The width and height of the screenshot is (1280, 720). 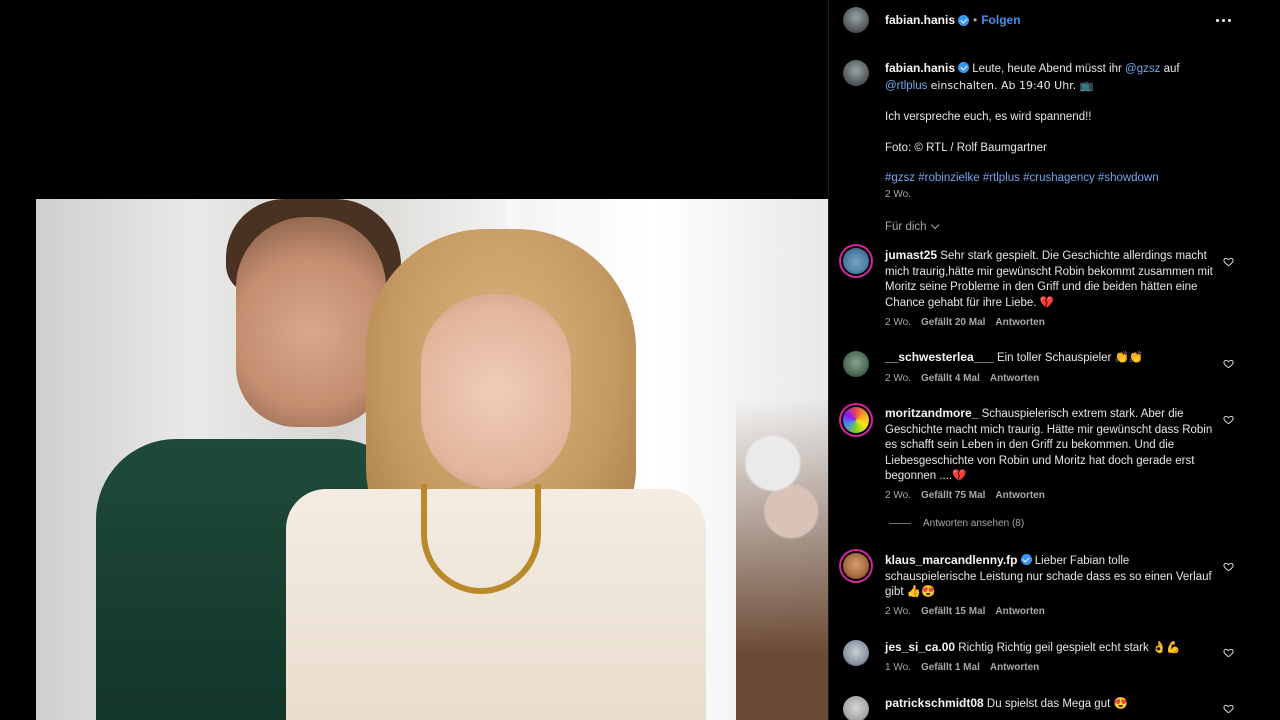 I want to click on hashtag-link: #rtlplus, so click(x=1001, y=178).